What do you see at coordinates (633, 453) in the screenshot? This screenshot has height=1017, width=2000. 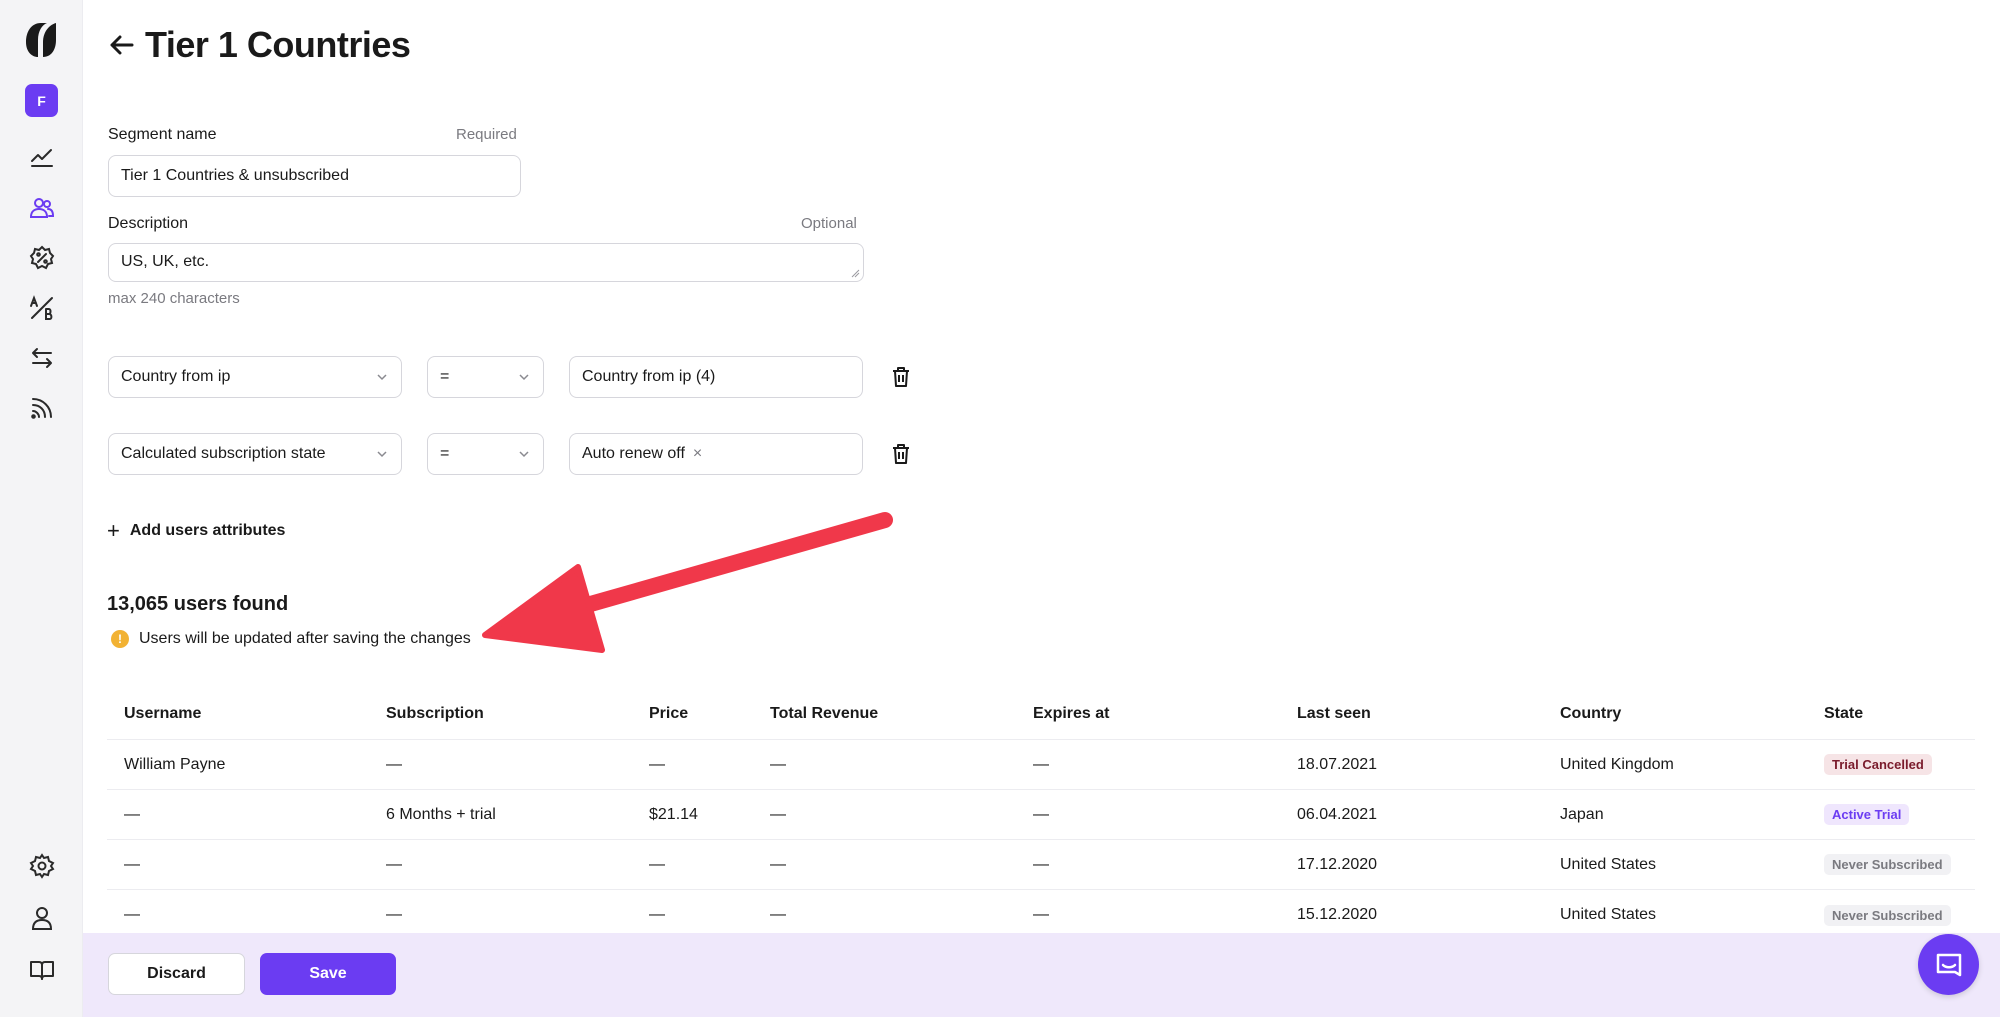 I see `filter-value-chip: Auto renew off` at bounding box center [633, 453].